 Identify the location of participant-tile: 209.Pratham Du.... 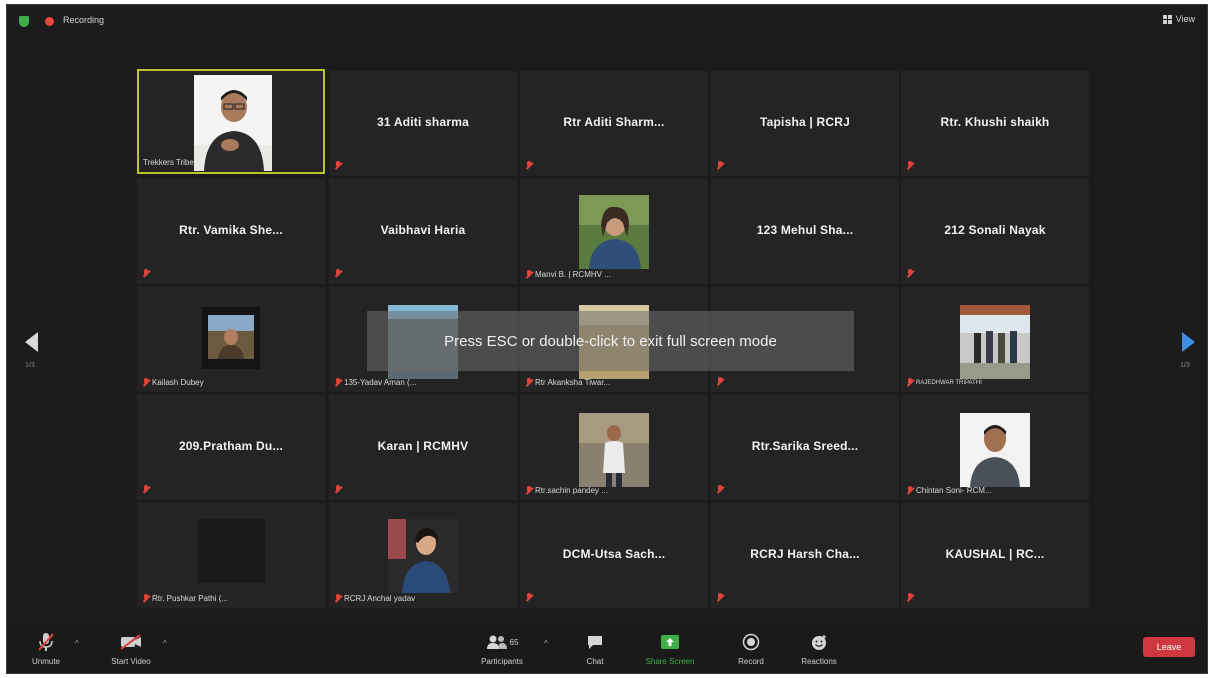
(231, 447).